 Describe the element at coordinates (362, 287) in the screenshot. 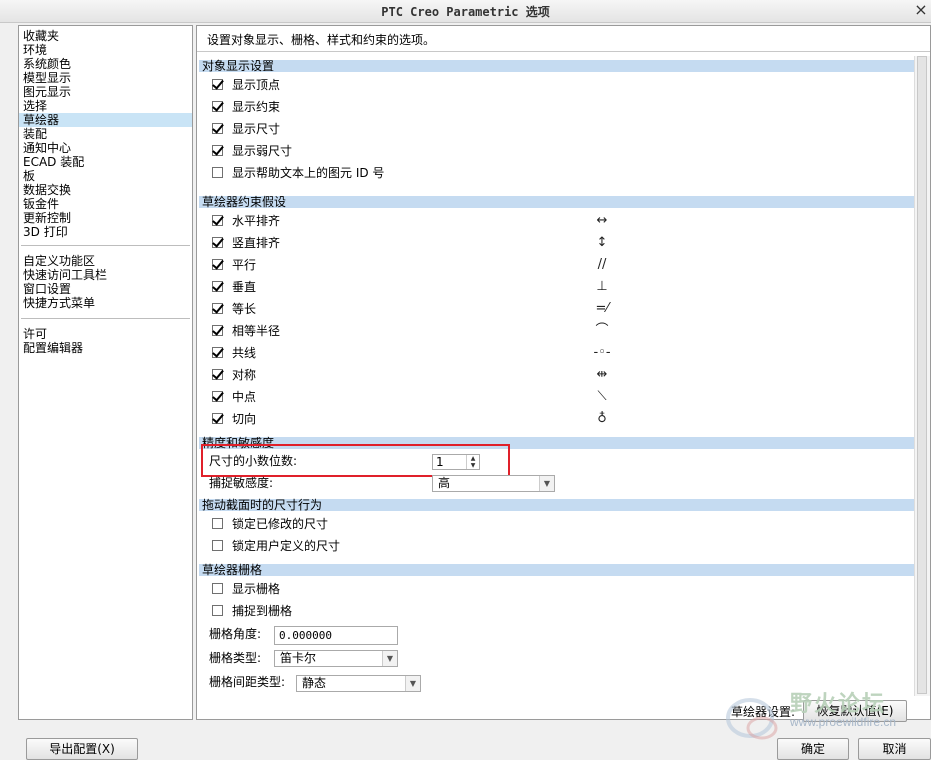

I see `option-row: 垂直` at that location.